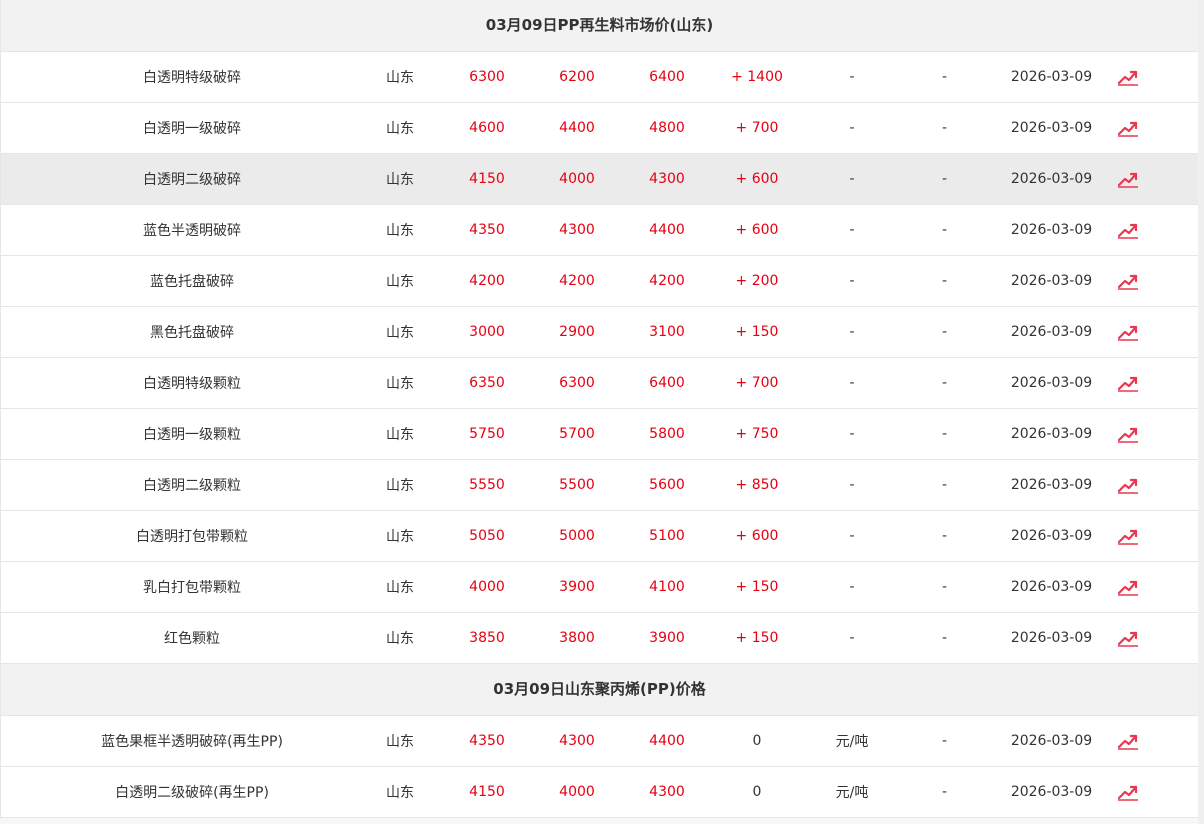  I want to click on high-price: 5600, so click(667, 485).